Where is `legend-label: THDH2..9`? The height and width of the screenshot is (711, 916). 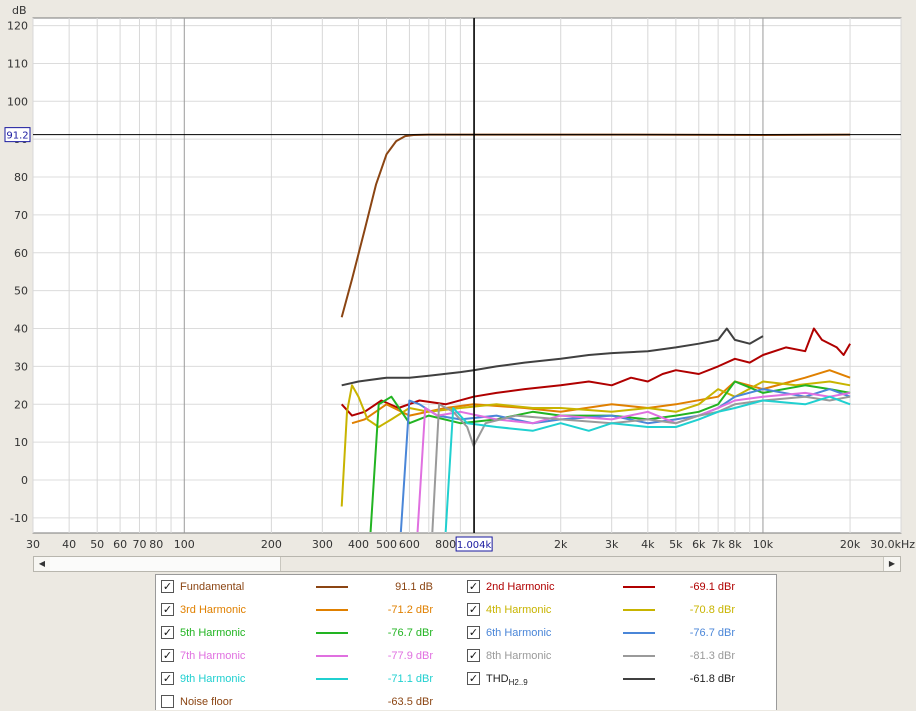
legend-label: THDH2..9 is located at coordinates (507, 680).